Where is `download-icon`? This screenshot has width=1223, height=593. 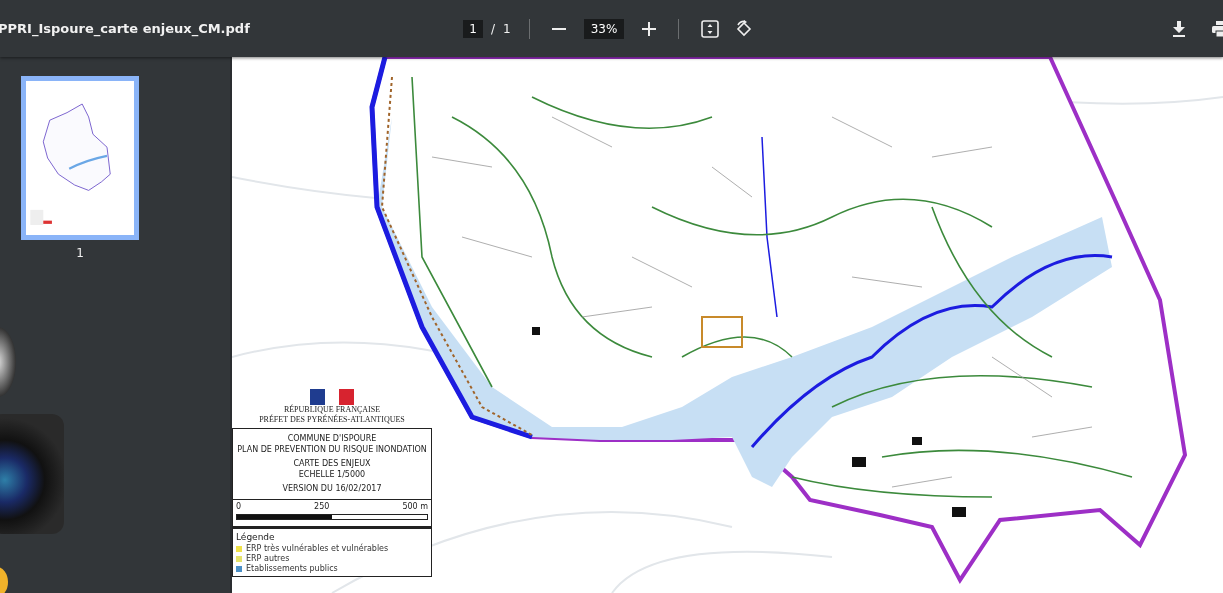 download-icon is located at coordinates (1179, 28).